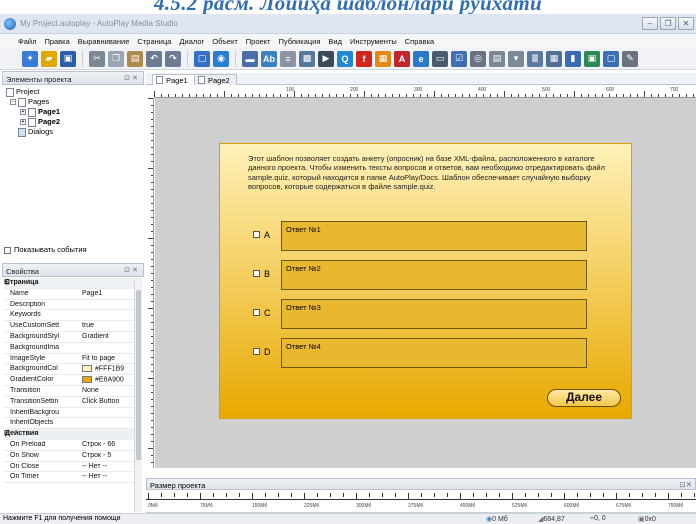  Describe the element at coordinates (383, 58) in the screenshot. I see `slideshow-object-icon: ▦` at that location.